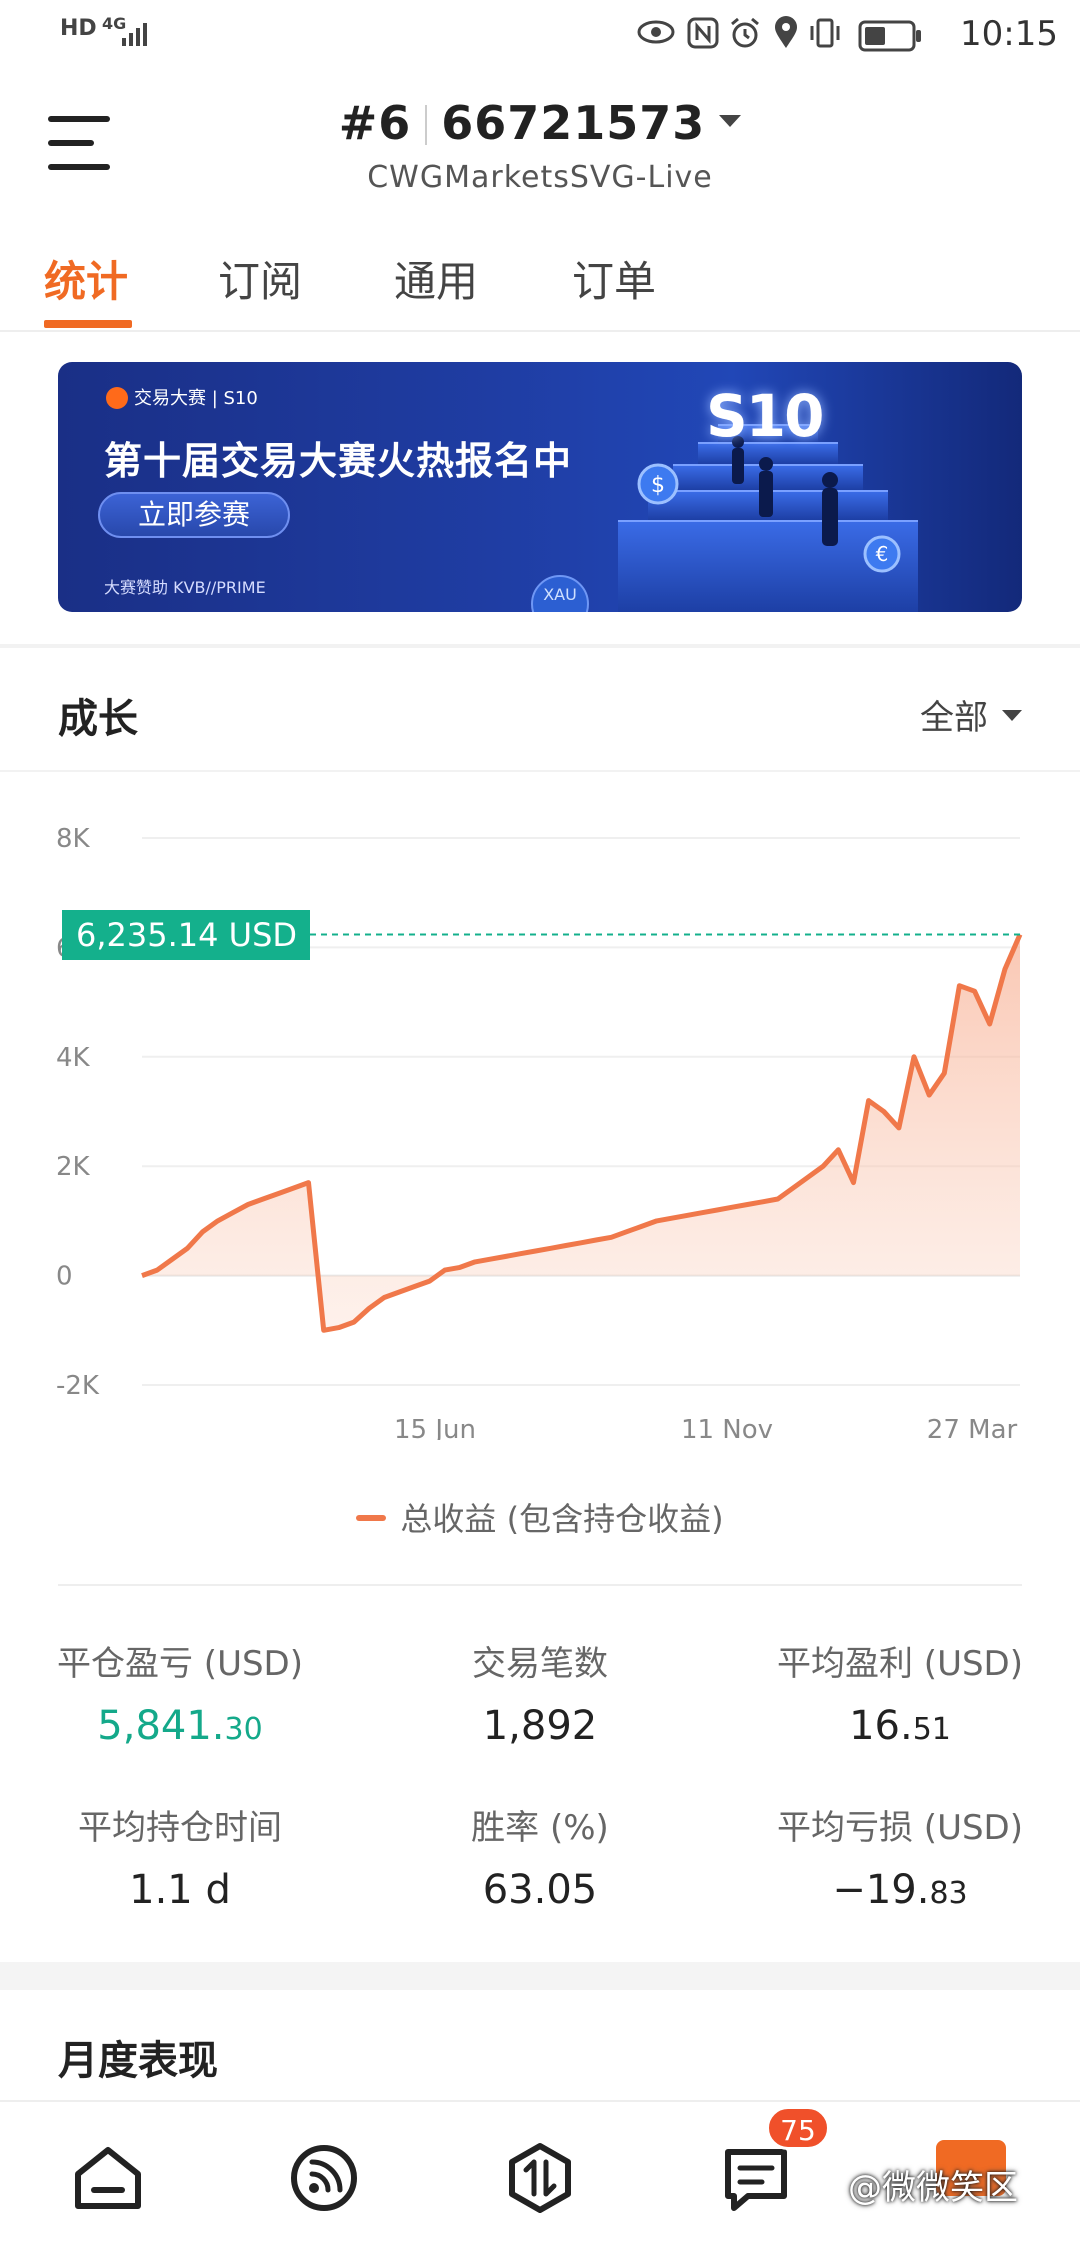 The width and height of the screenshot is (1080, 2244). I want to click on tab-general: 通用, so click(436, 278).